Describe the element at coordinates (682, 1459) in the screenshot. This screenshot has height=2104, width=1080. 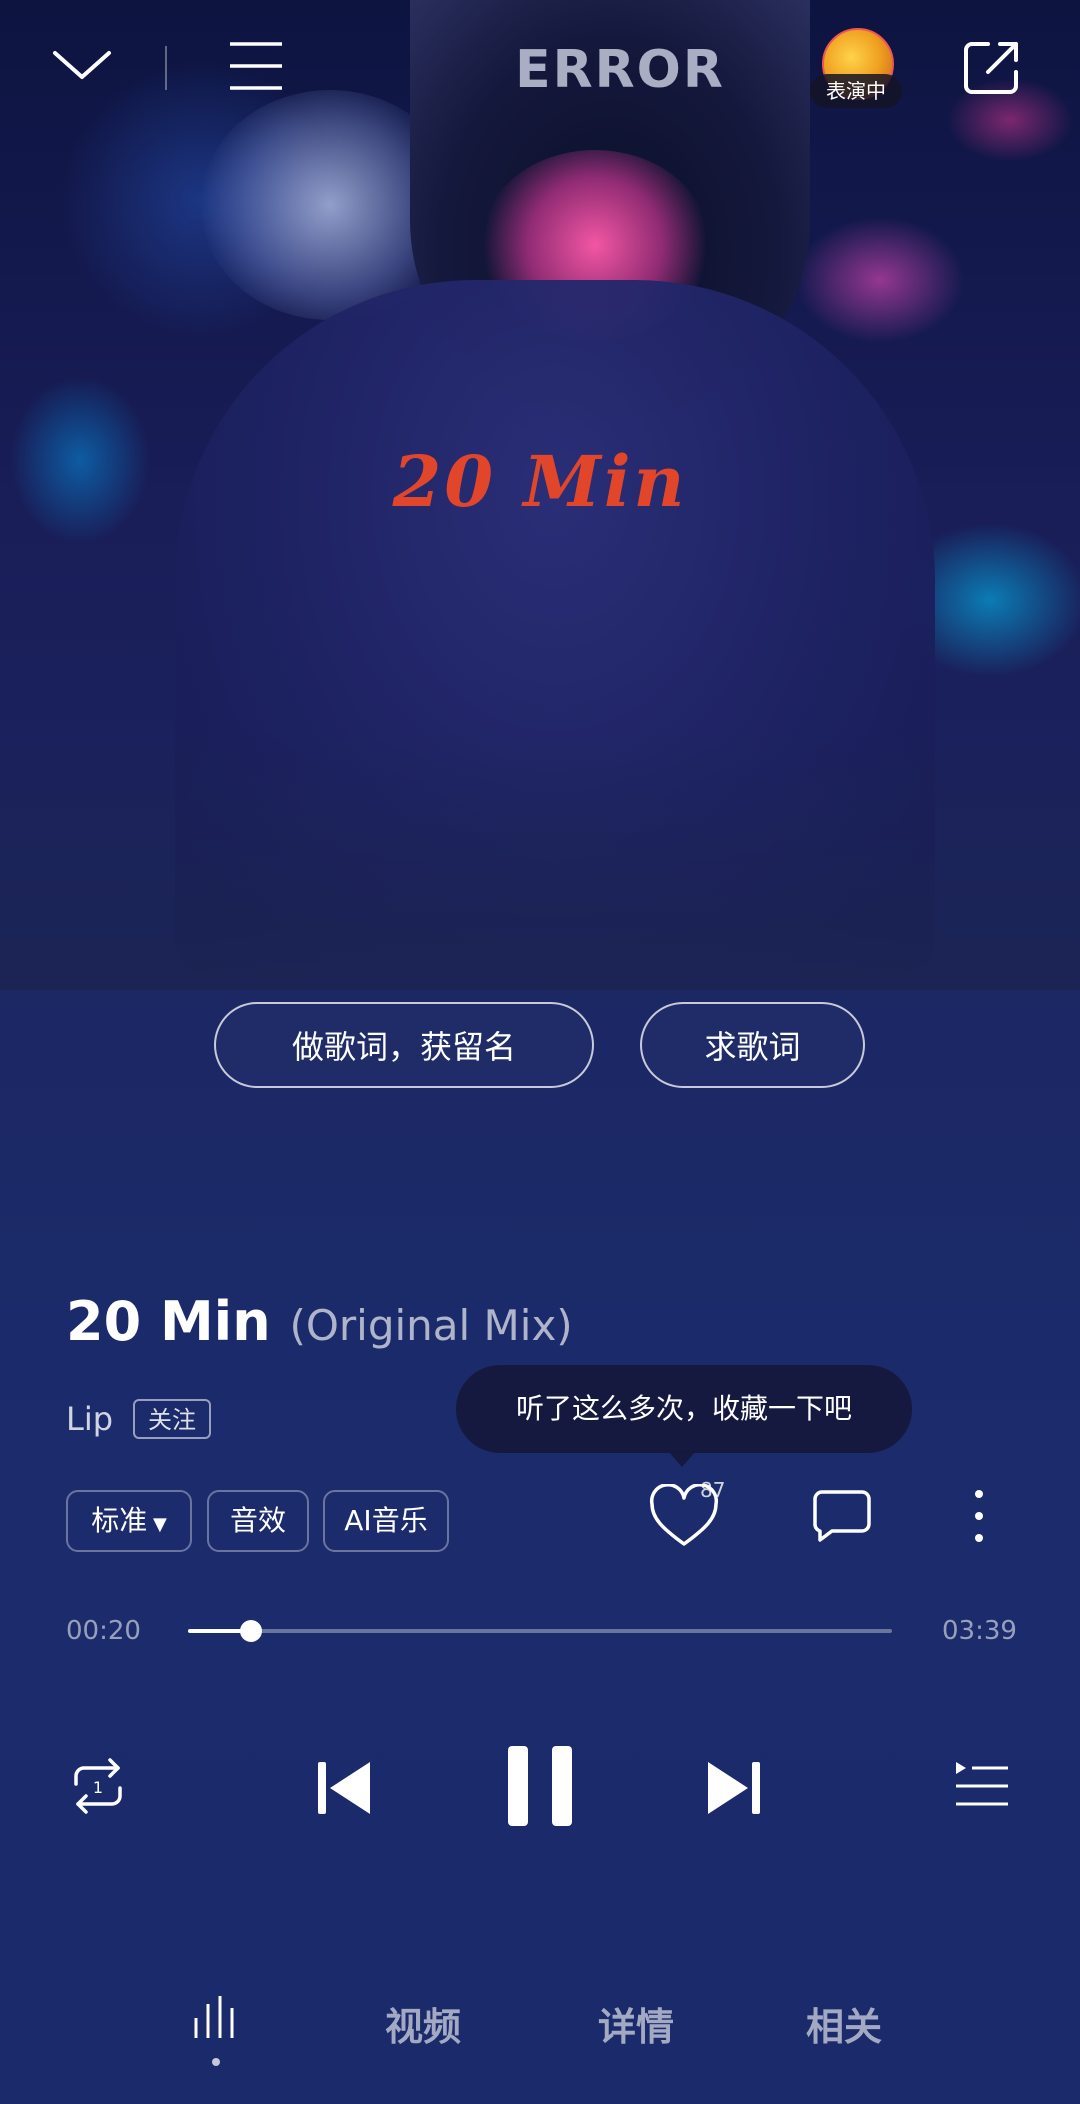
I see `tooltip-tail` at that location.